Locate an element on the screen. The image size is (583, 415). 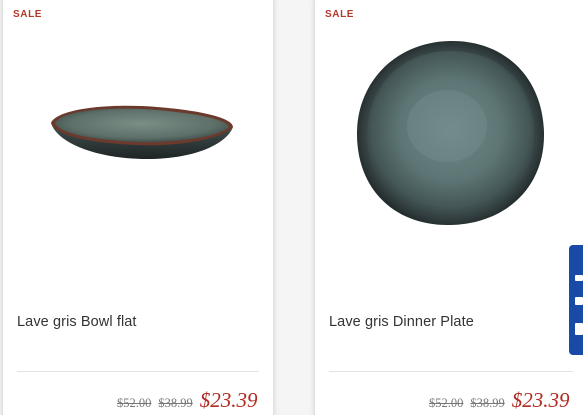
product-title: Lave gris Bowl flat is located at coordinates (77, 322).